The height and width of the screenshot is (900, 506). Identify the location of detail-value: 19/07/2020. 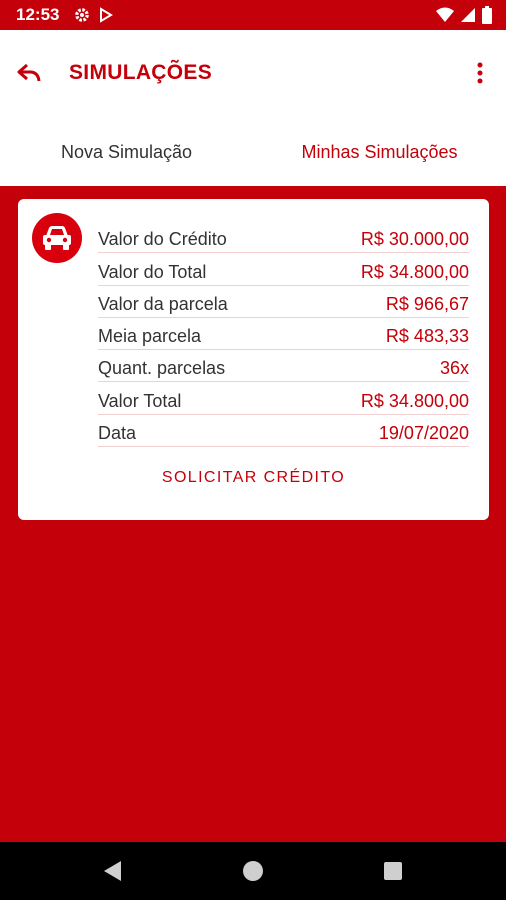
(423, 433).